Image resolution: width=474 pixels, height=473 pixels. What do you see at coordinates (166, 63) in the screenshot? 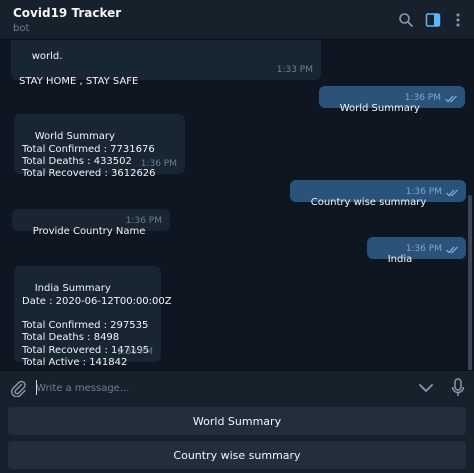
I see `message-incoming: world. STAY HOME , STAY SAFE 1:33 PM` at bounding box center [166, 63].